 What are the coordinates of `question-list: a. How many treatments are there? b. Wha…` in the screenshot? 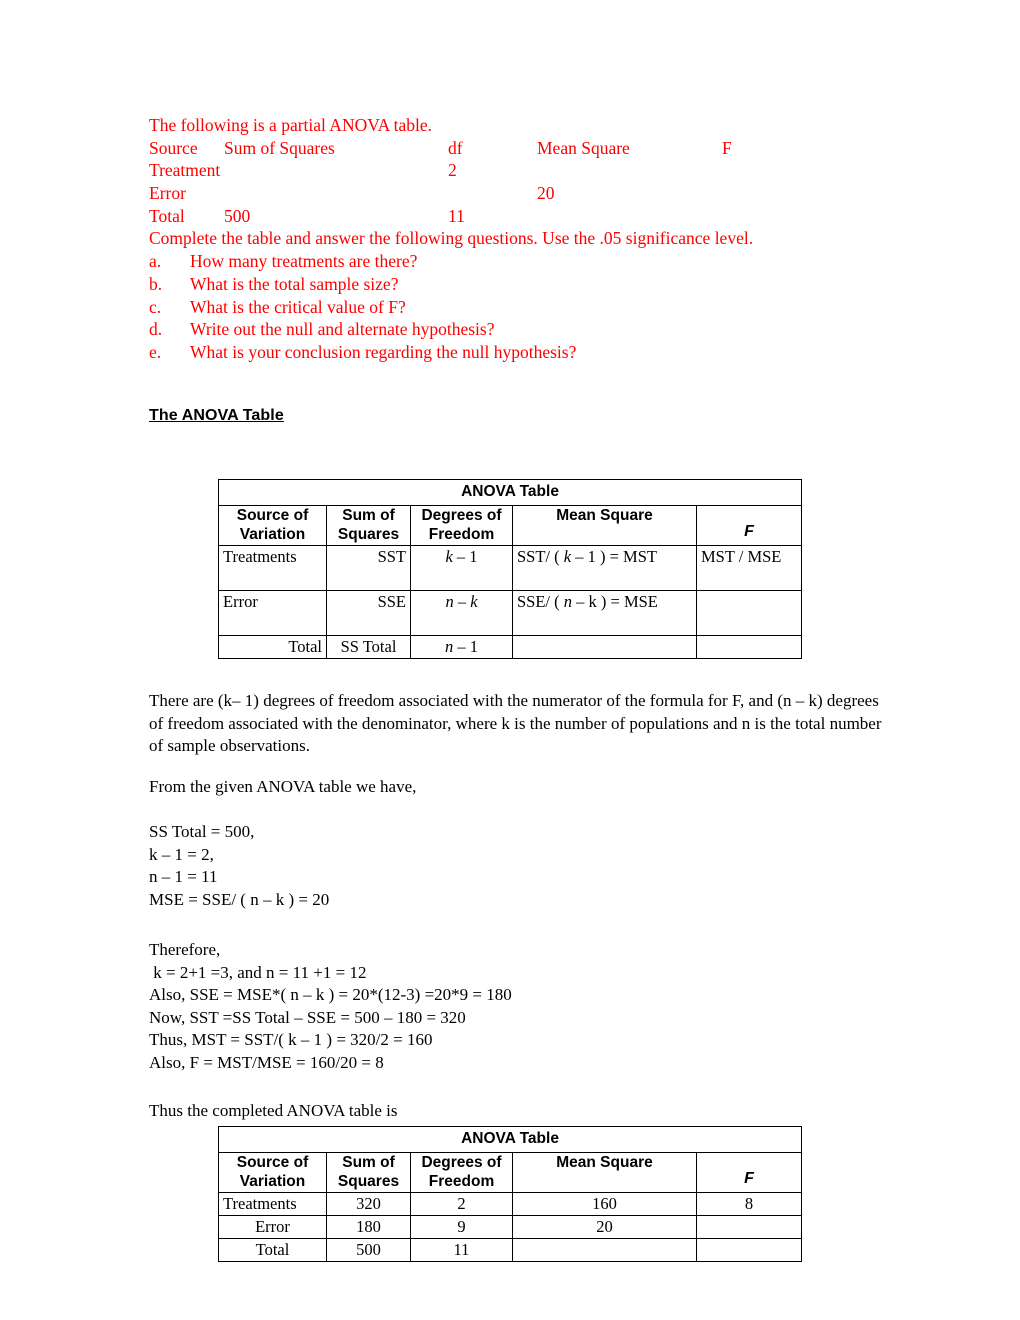 It's located at (519, 306).